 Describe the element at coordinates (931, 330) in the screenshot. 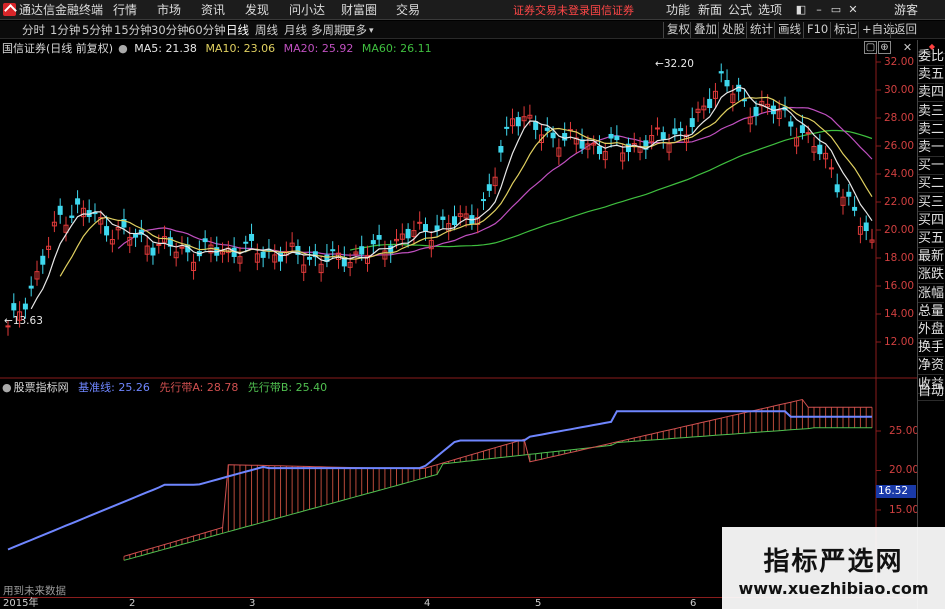

I see `sidebar-item: 外盘` at that location.